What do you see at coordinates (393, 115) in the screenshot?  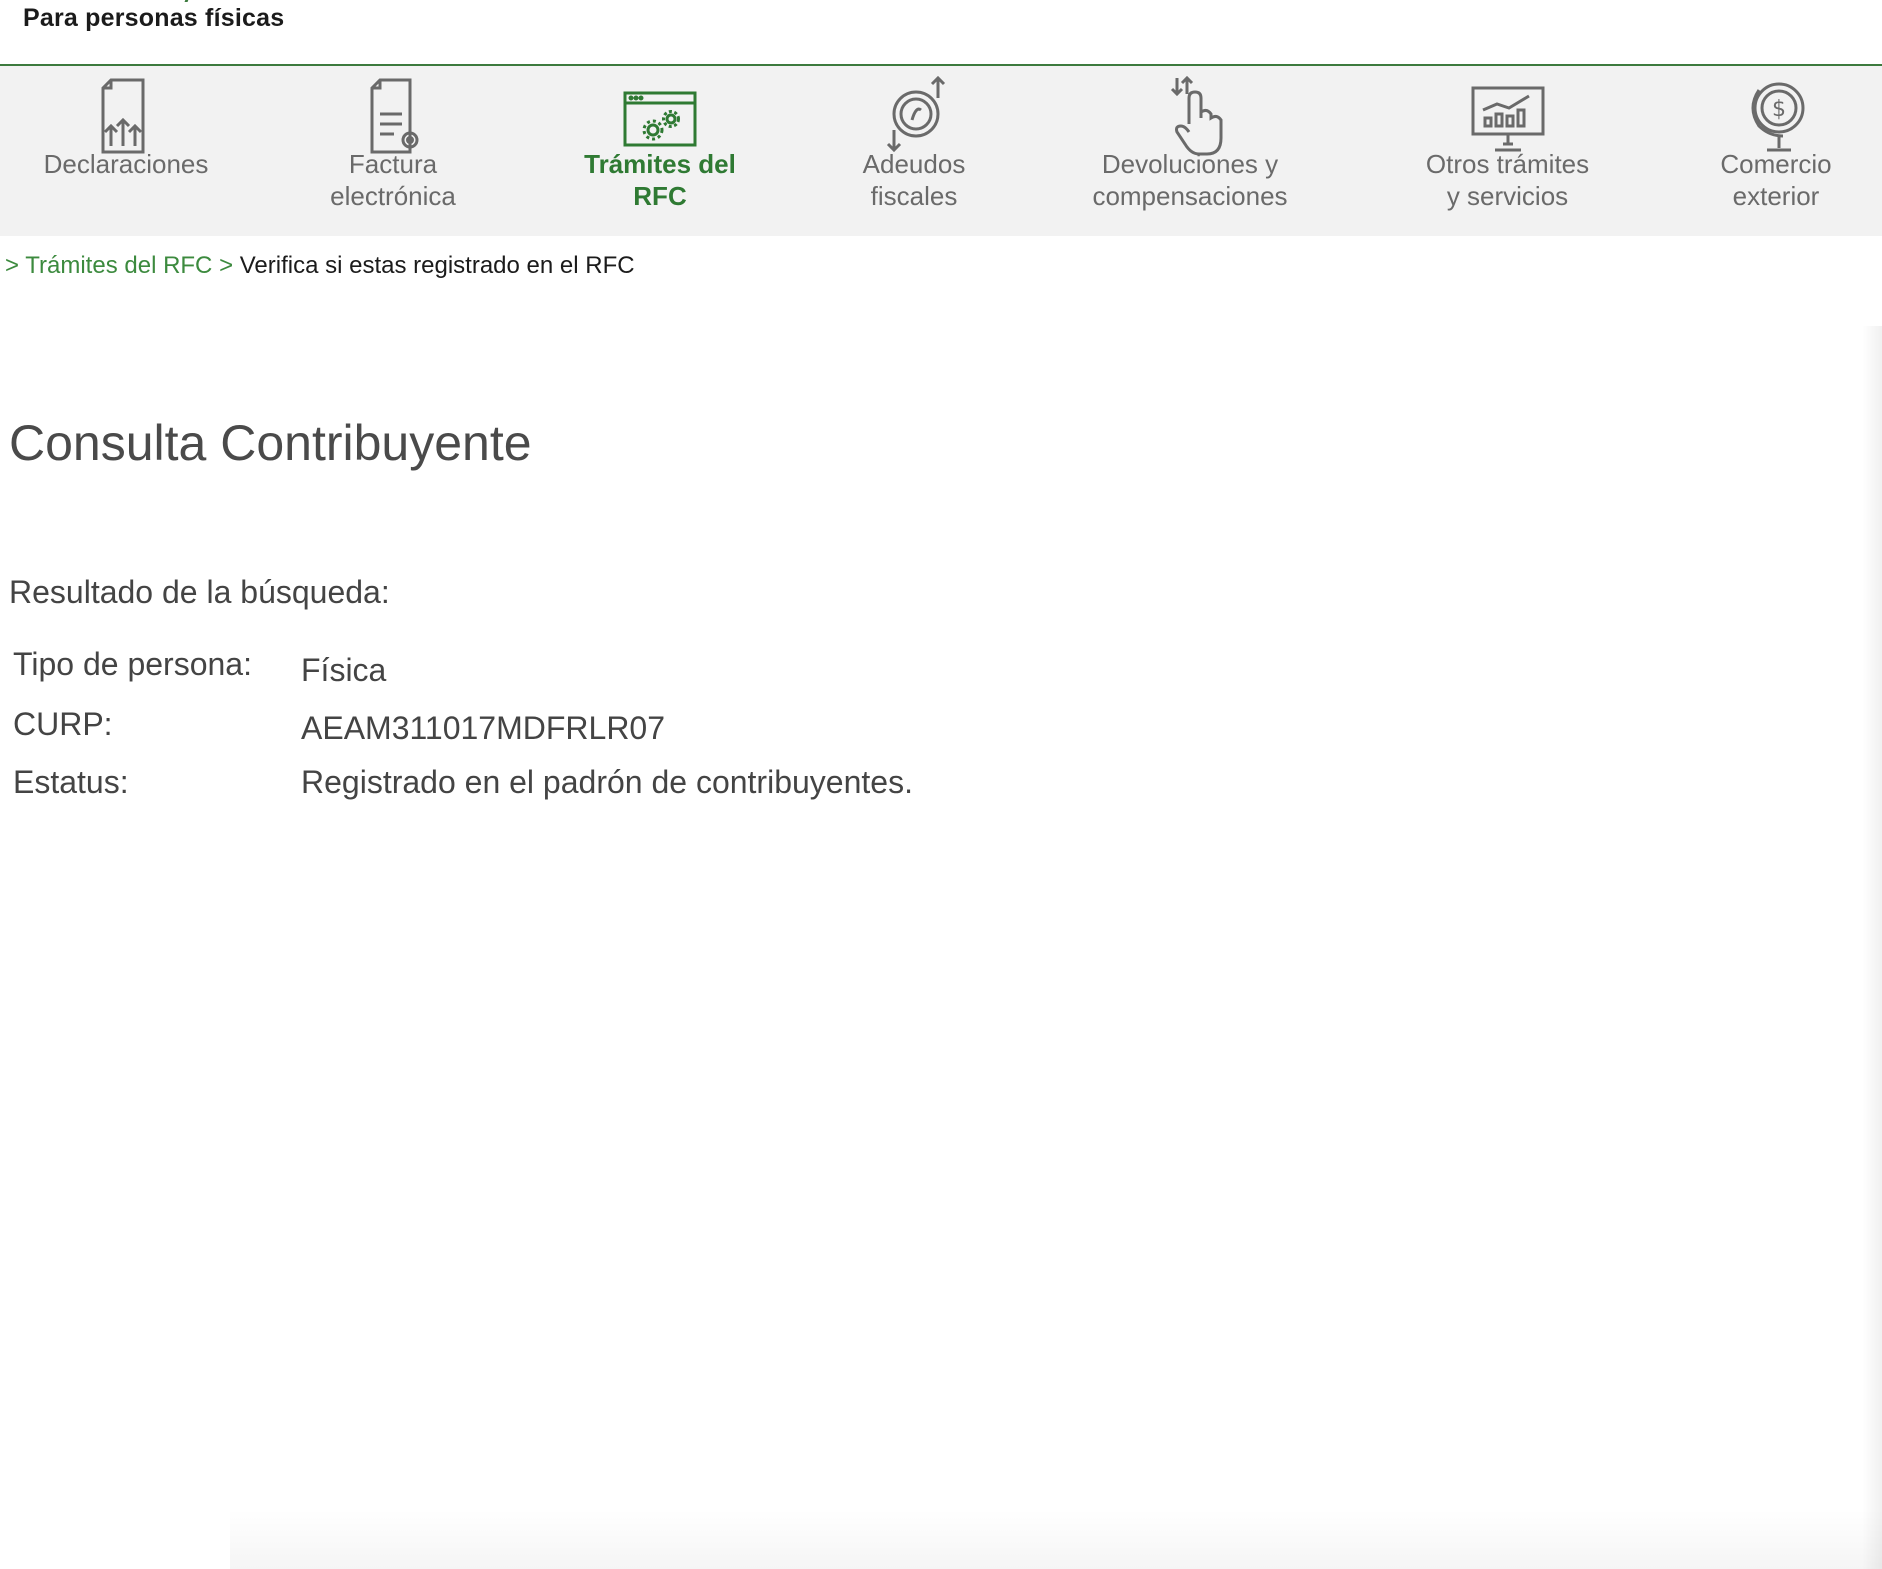 I see `e-invoice-icon` at bounding box center [393, 115].